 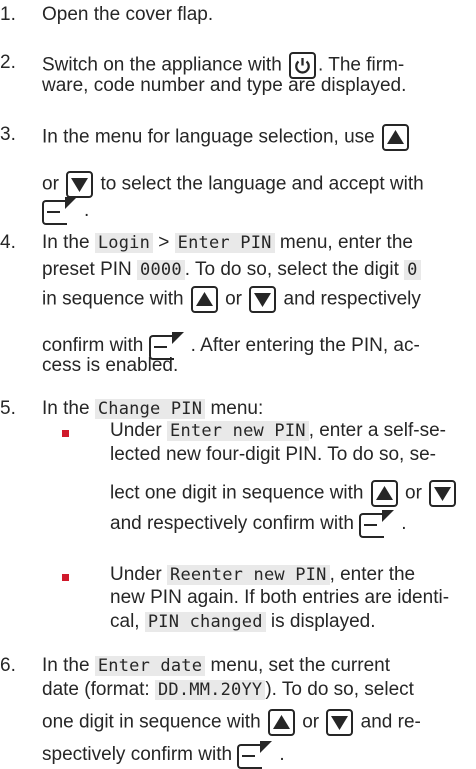 I want to click on text-segment: cess is enabled., so click(x=110, y=365).